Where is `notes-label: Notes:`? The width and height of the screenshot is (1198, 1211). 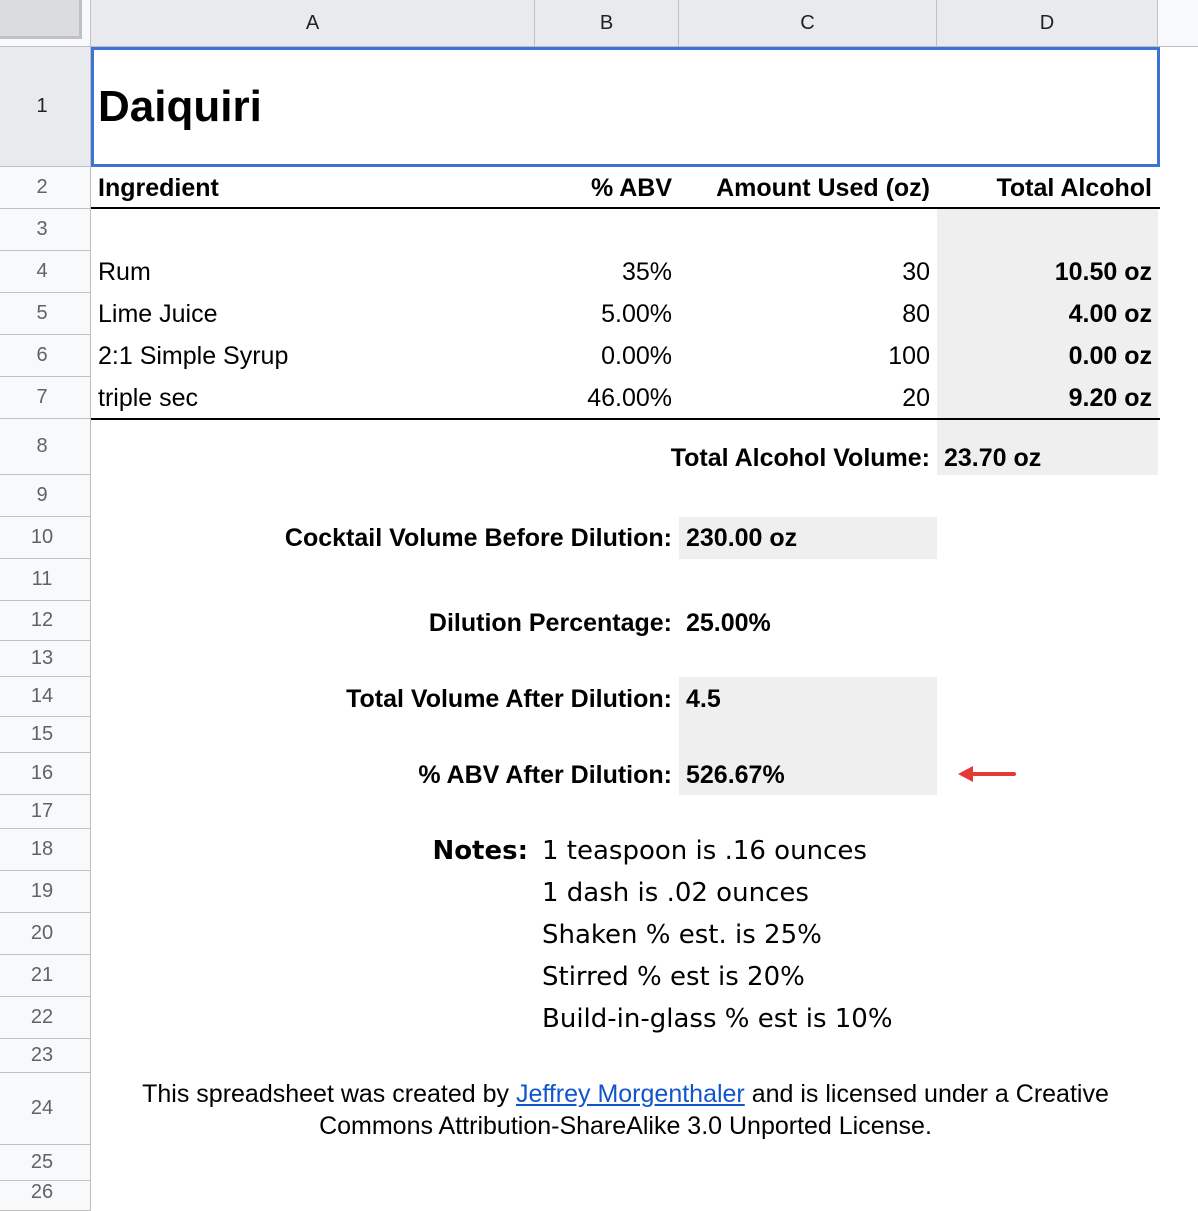 notes-label: Notes: is located at coordinates (309, 851).